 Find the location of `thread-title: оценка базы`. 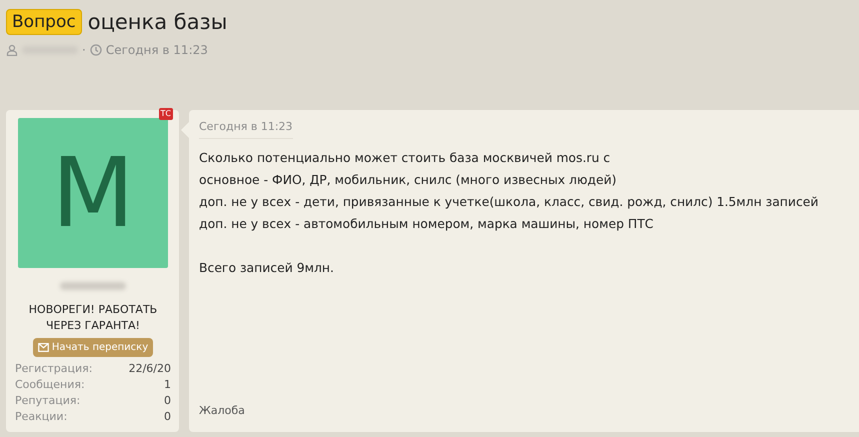

thread-title: оценка базы is located at coordinates (158, 22).